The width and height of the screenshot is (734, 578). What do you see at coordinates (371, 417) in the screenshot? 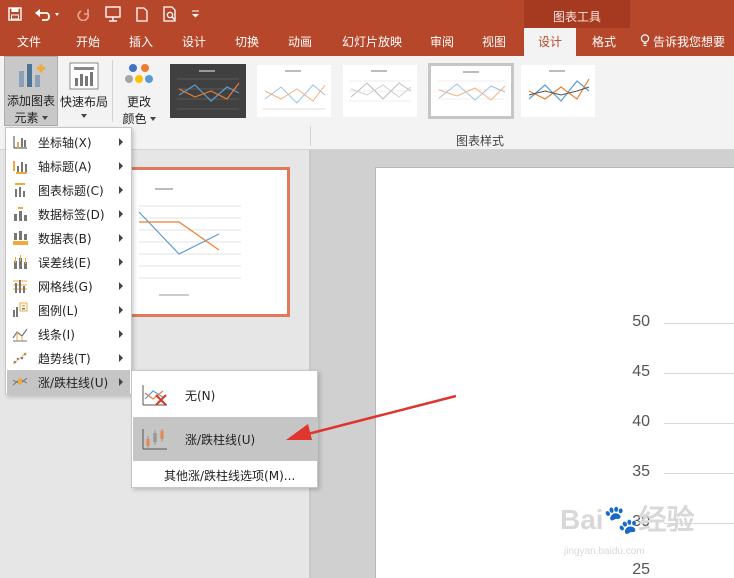
I see `annotation-arrow` at bounding box center [371, 417].